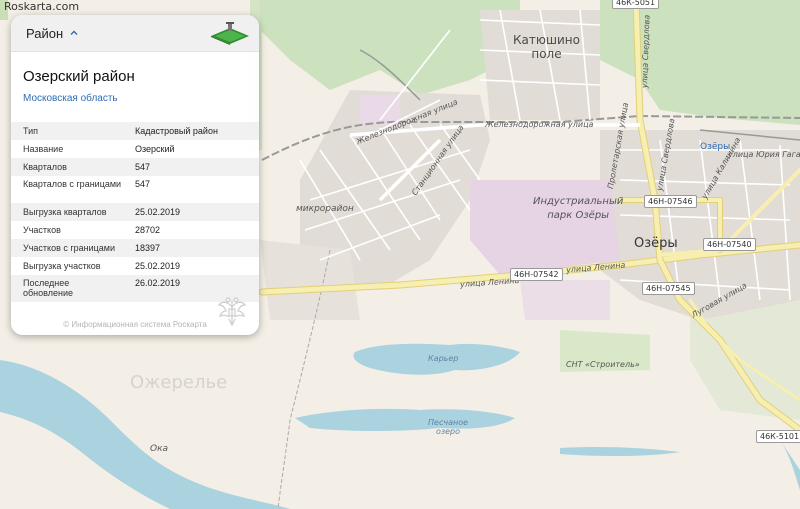 The width and height of the screenshot is (800, 509). I want to click on place-label-katyshino: Катюшино поле, so click(546, 47).